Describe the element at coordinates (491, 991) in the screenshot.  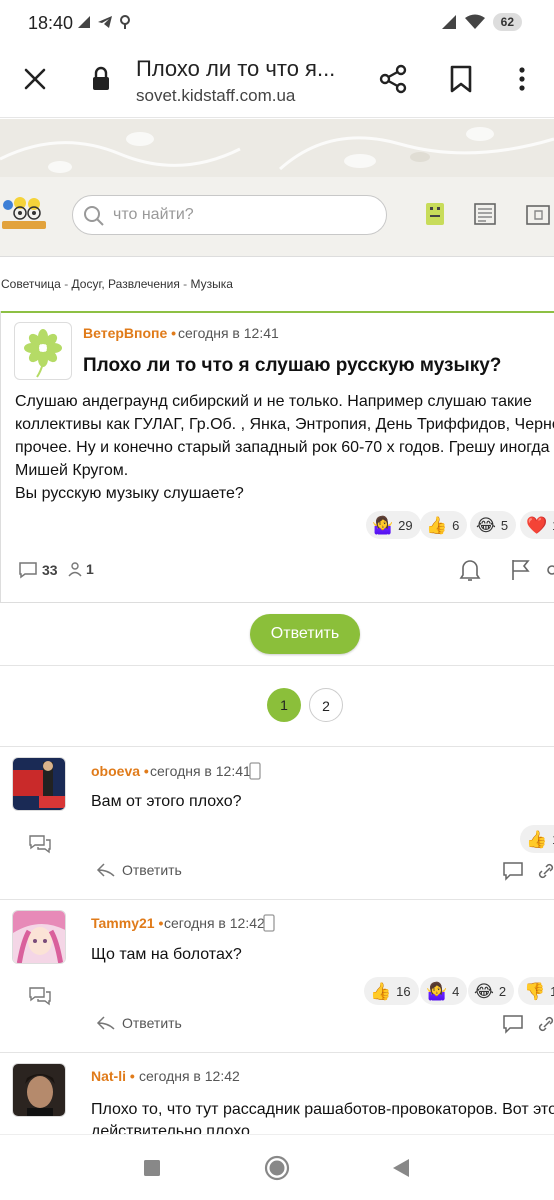
I see `reaction-laugh: 😂 2` at that location.